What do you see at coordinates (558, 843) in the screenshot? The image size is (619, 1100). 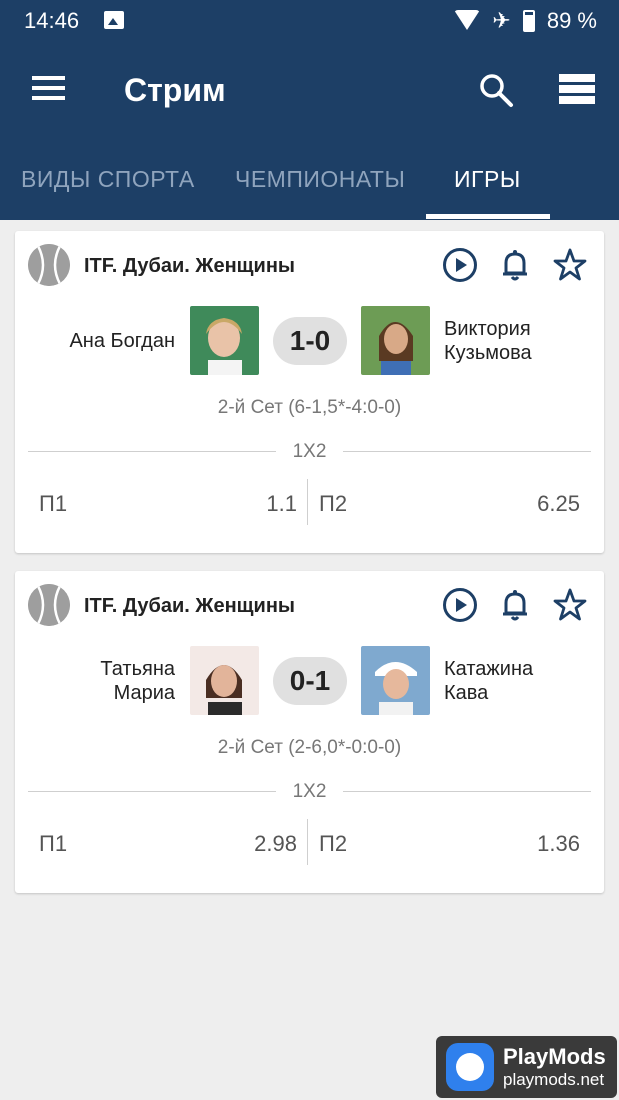 I see `odd-value: 1.36` at bounding box center [558, 843].